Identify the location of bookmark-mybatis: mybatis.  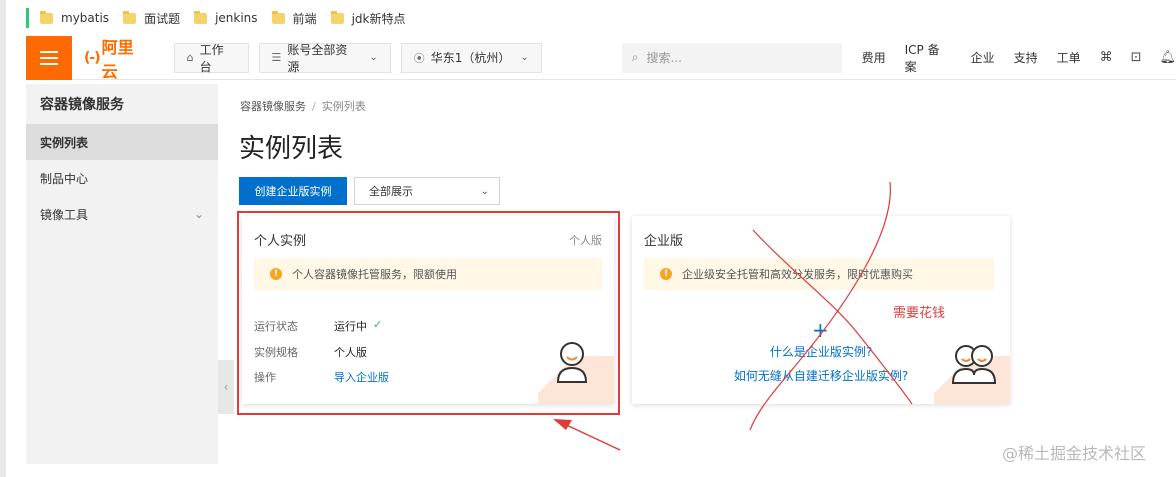
(74, 17).